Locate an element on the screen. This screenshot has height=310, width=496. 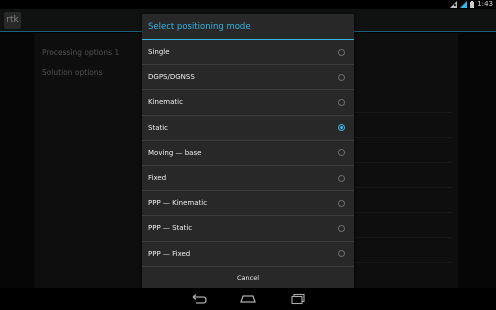
option-moving-base: Moving — base is located at coordinates (248, 153).